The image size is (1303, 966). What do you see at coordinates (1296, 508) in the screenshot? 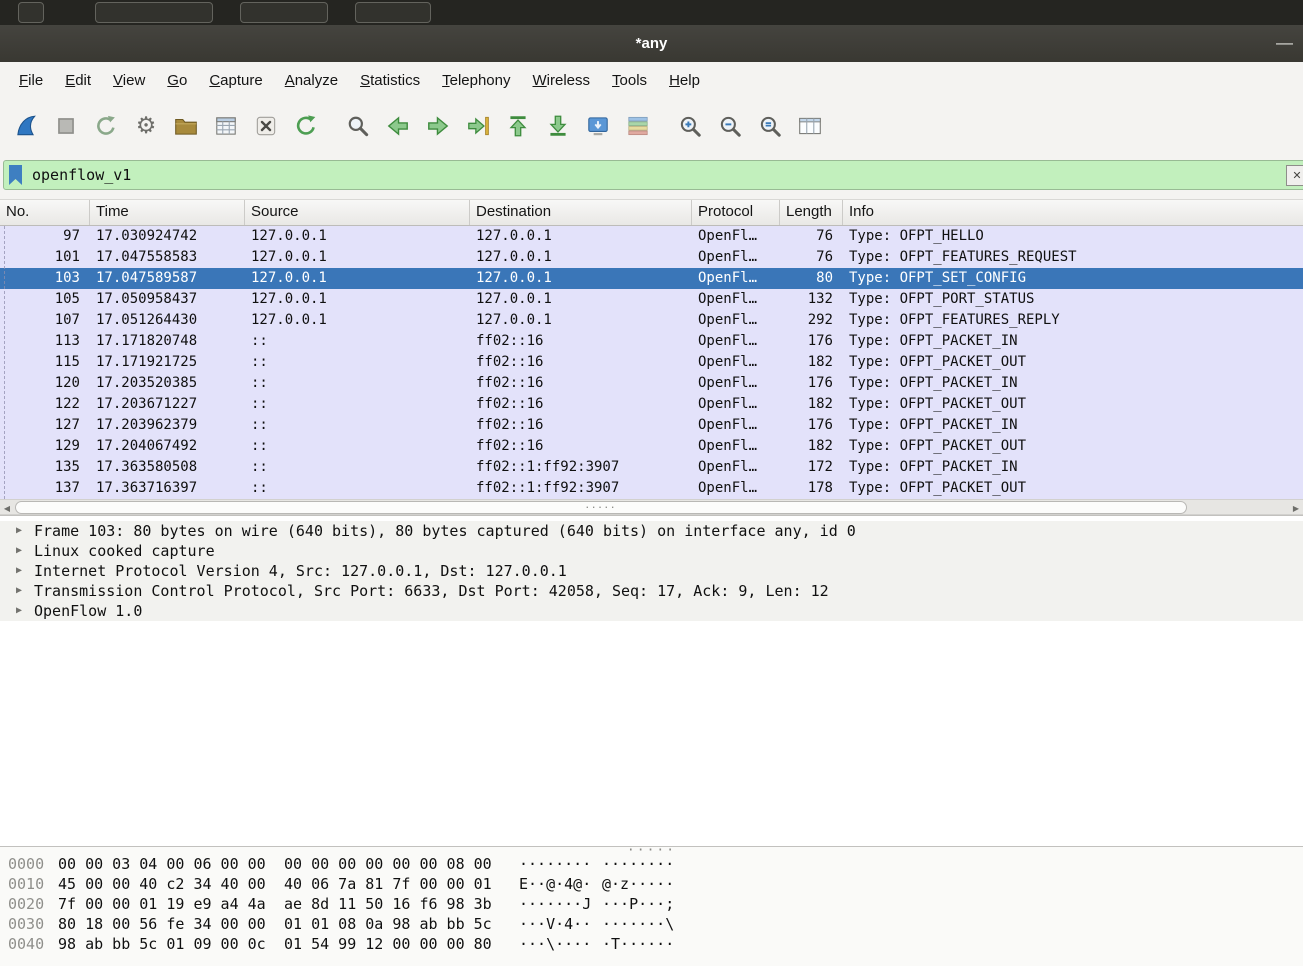
I see `scroll-right-icon: ▶` at bounding box center [1296, 508].